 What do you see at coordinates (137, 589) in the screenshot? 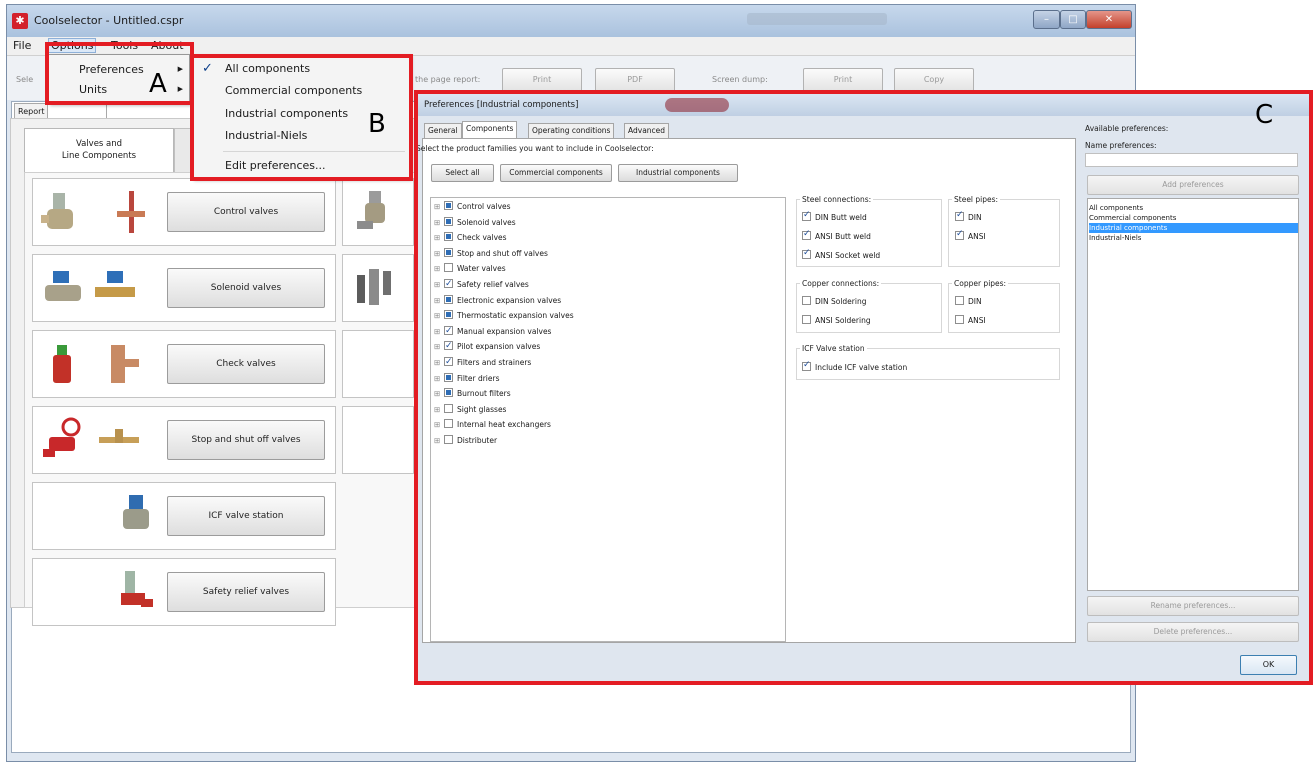
I see `safety-valve-image` at bounding box center [137, 589].